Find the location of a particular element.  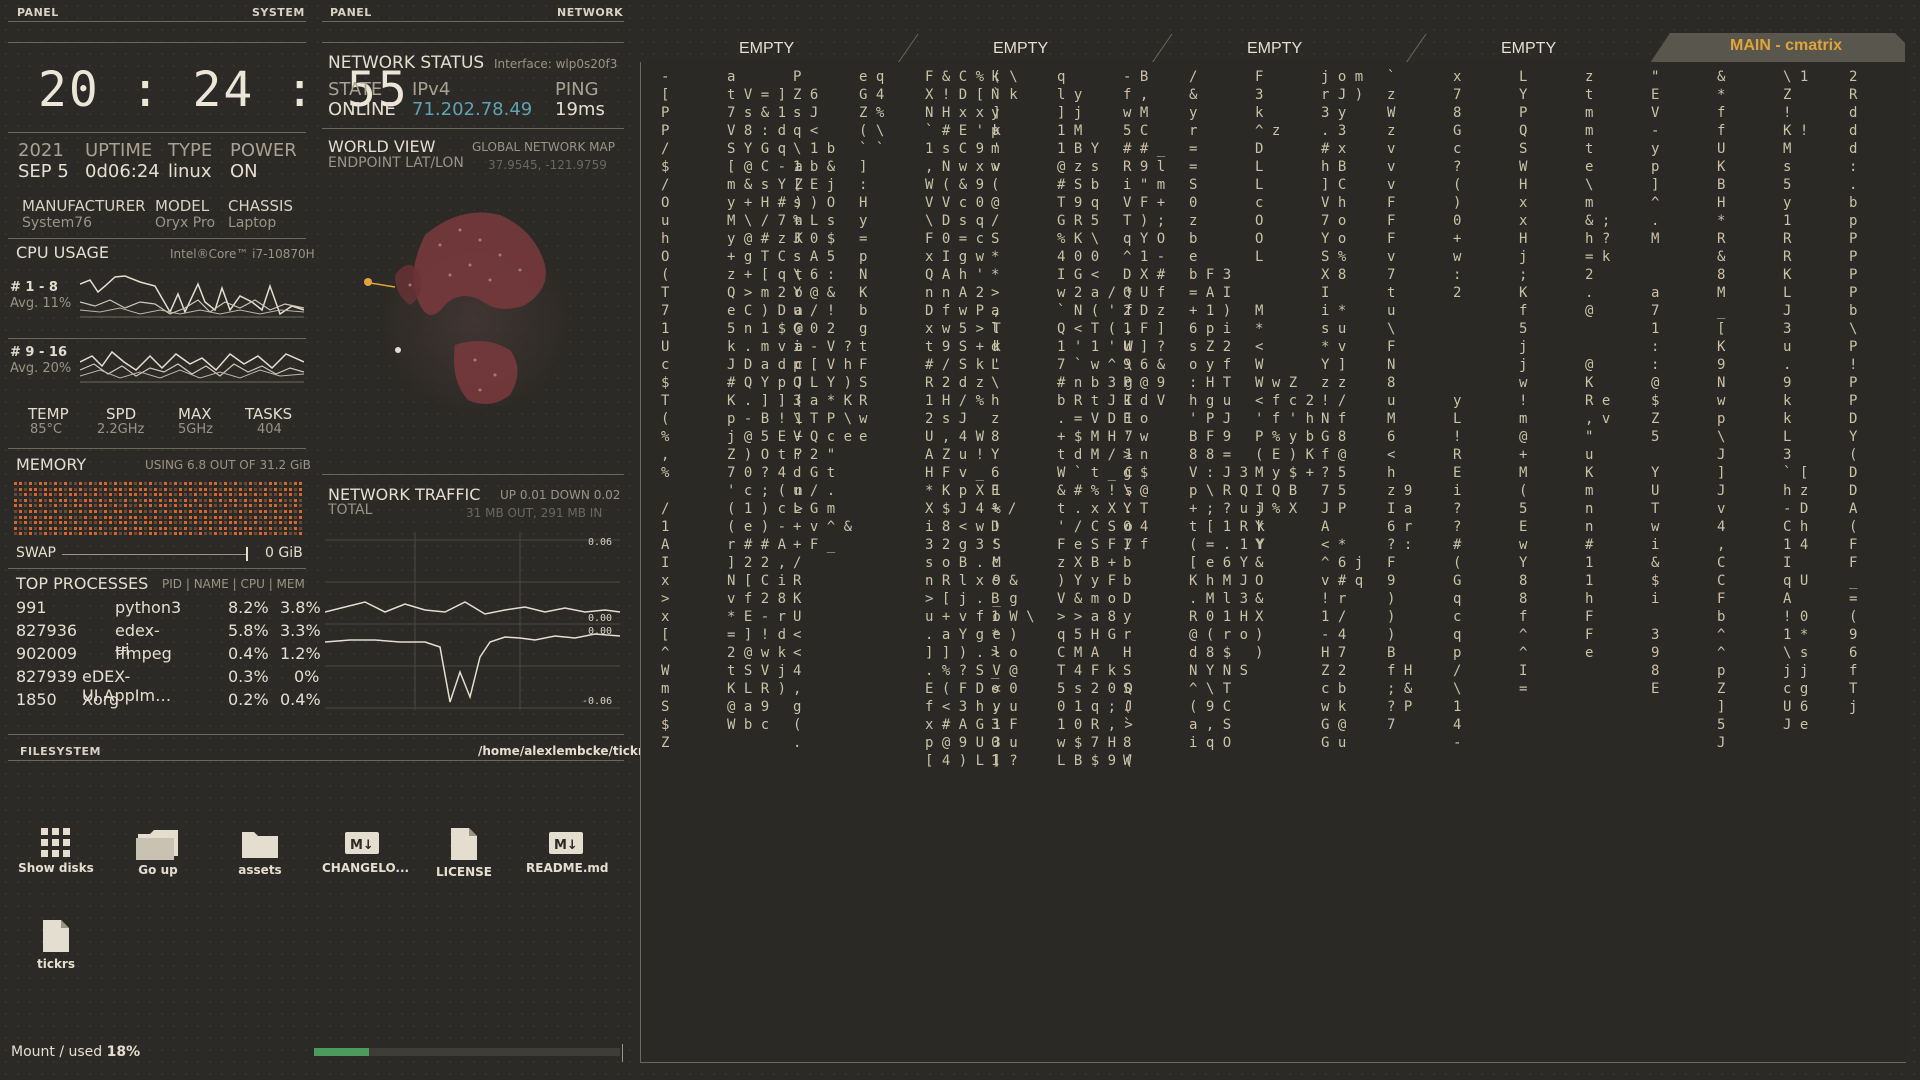

process-mem: 1.2% is located at coordinates (300, 653).